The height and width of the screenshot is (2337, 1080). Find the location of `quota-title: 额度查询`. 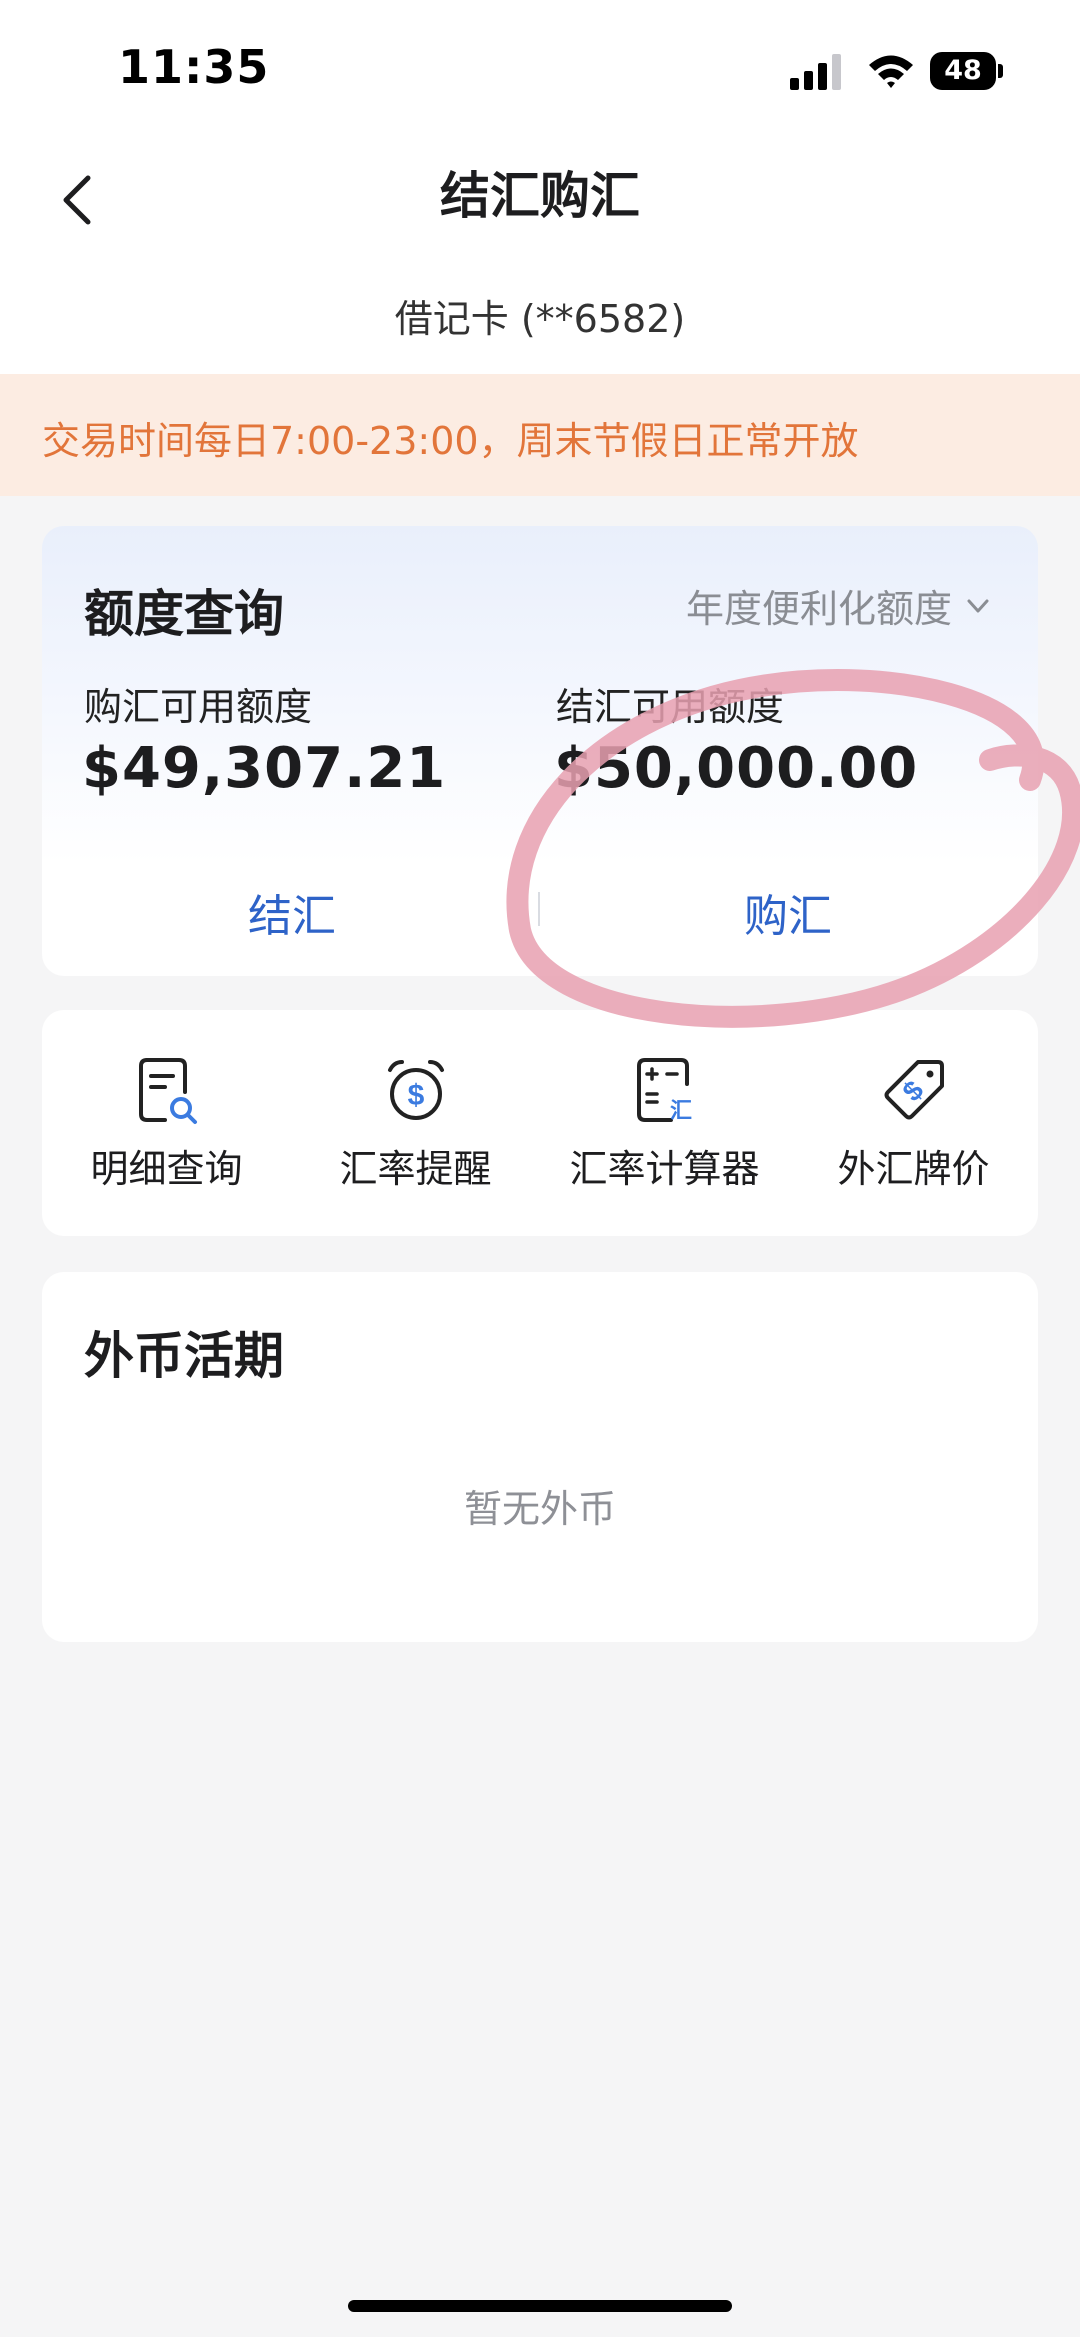

quota-title: 额度查询 is located at coordinates (184, 614).